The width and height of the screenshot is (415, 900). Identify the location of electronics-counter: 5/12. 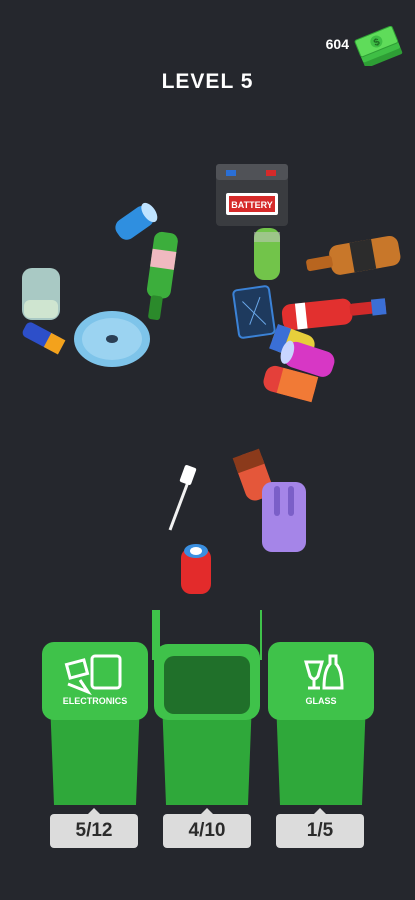
(94, 828).